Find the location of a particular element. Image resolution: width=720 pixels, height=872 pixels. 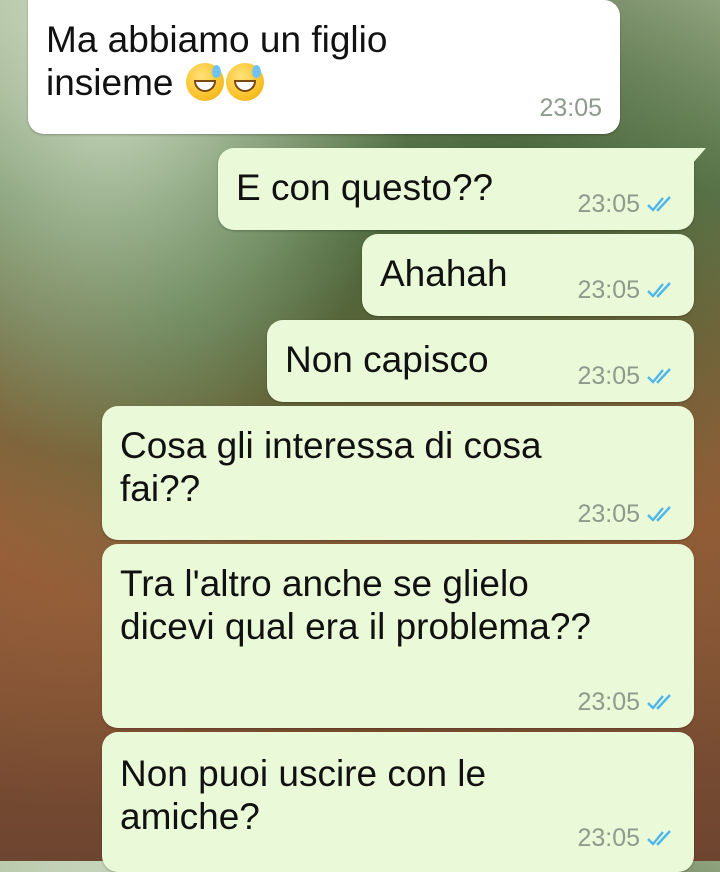

message-text-line: Tra l'altro anche se glielo is located at coordinates (324, 583).